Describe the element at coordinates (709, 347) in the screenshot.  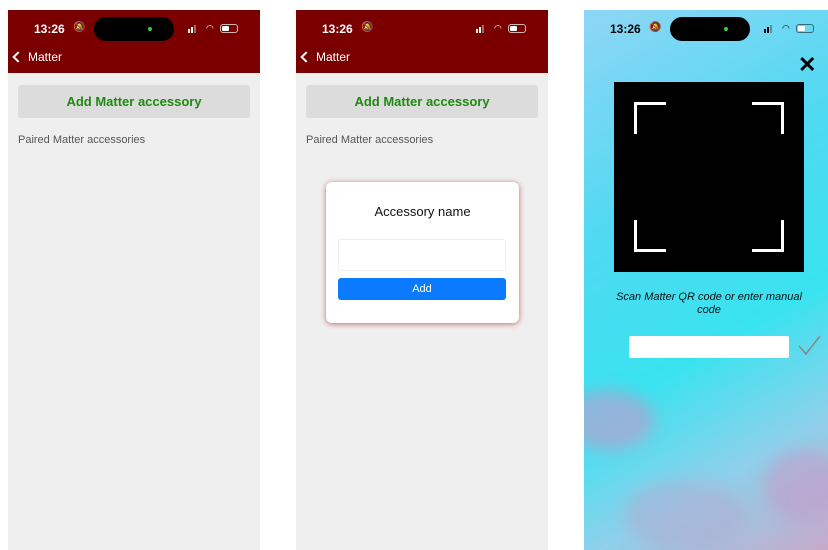
I see `manual-code-input` at that location.